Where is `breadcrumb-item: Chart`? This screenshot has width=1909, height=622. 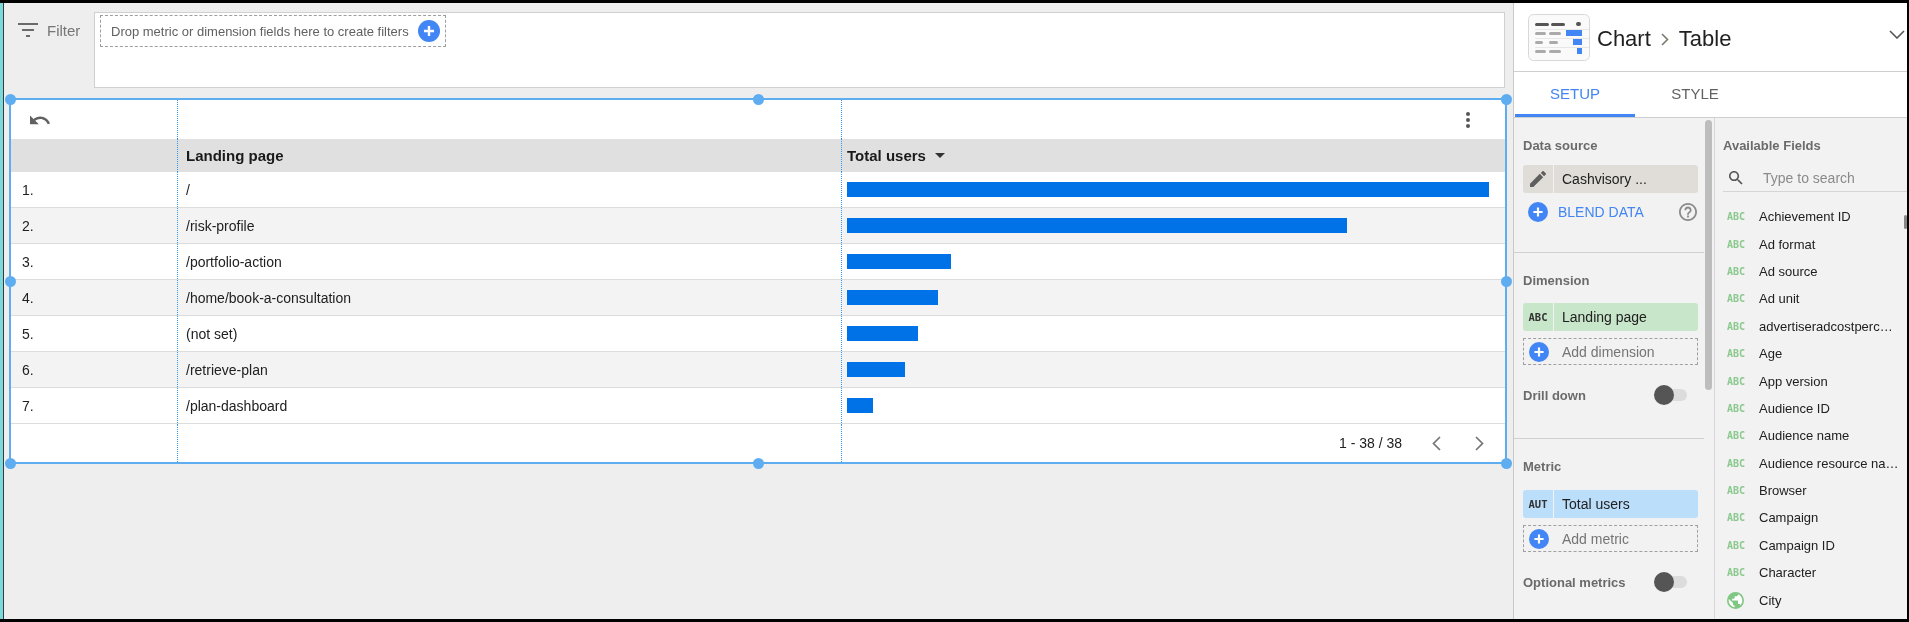 breadcrumb-item: Chart is located at coordinates (1624, 39).